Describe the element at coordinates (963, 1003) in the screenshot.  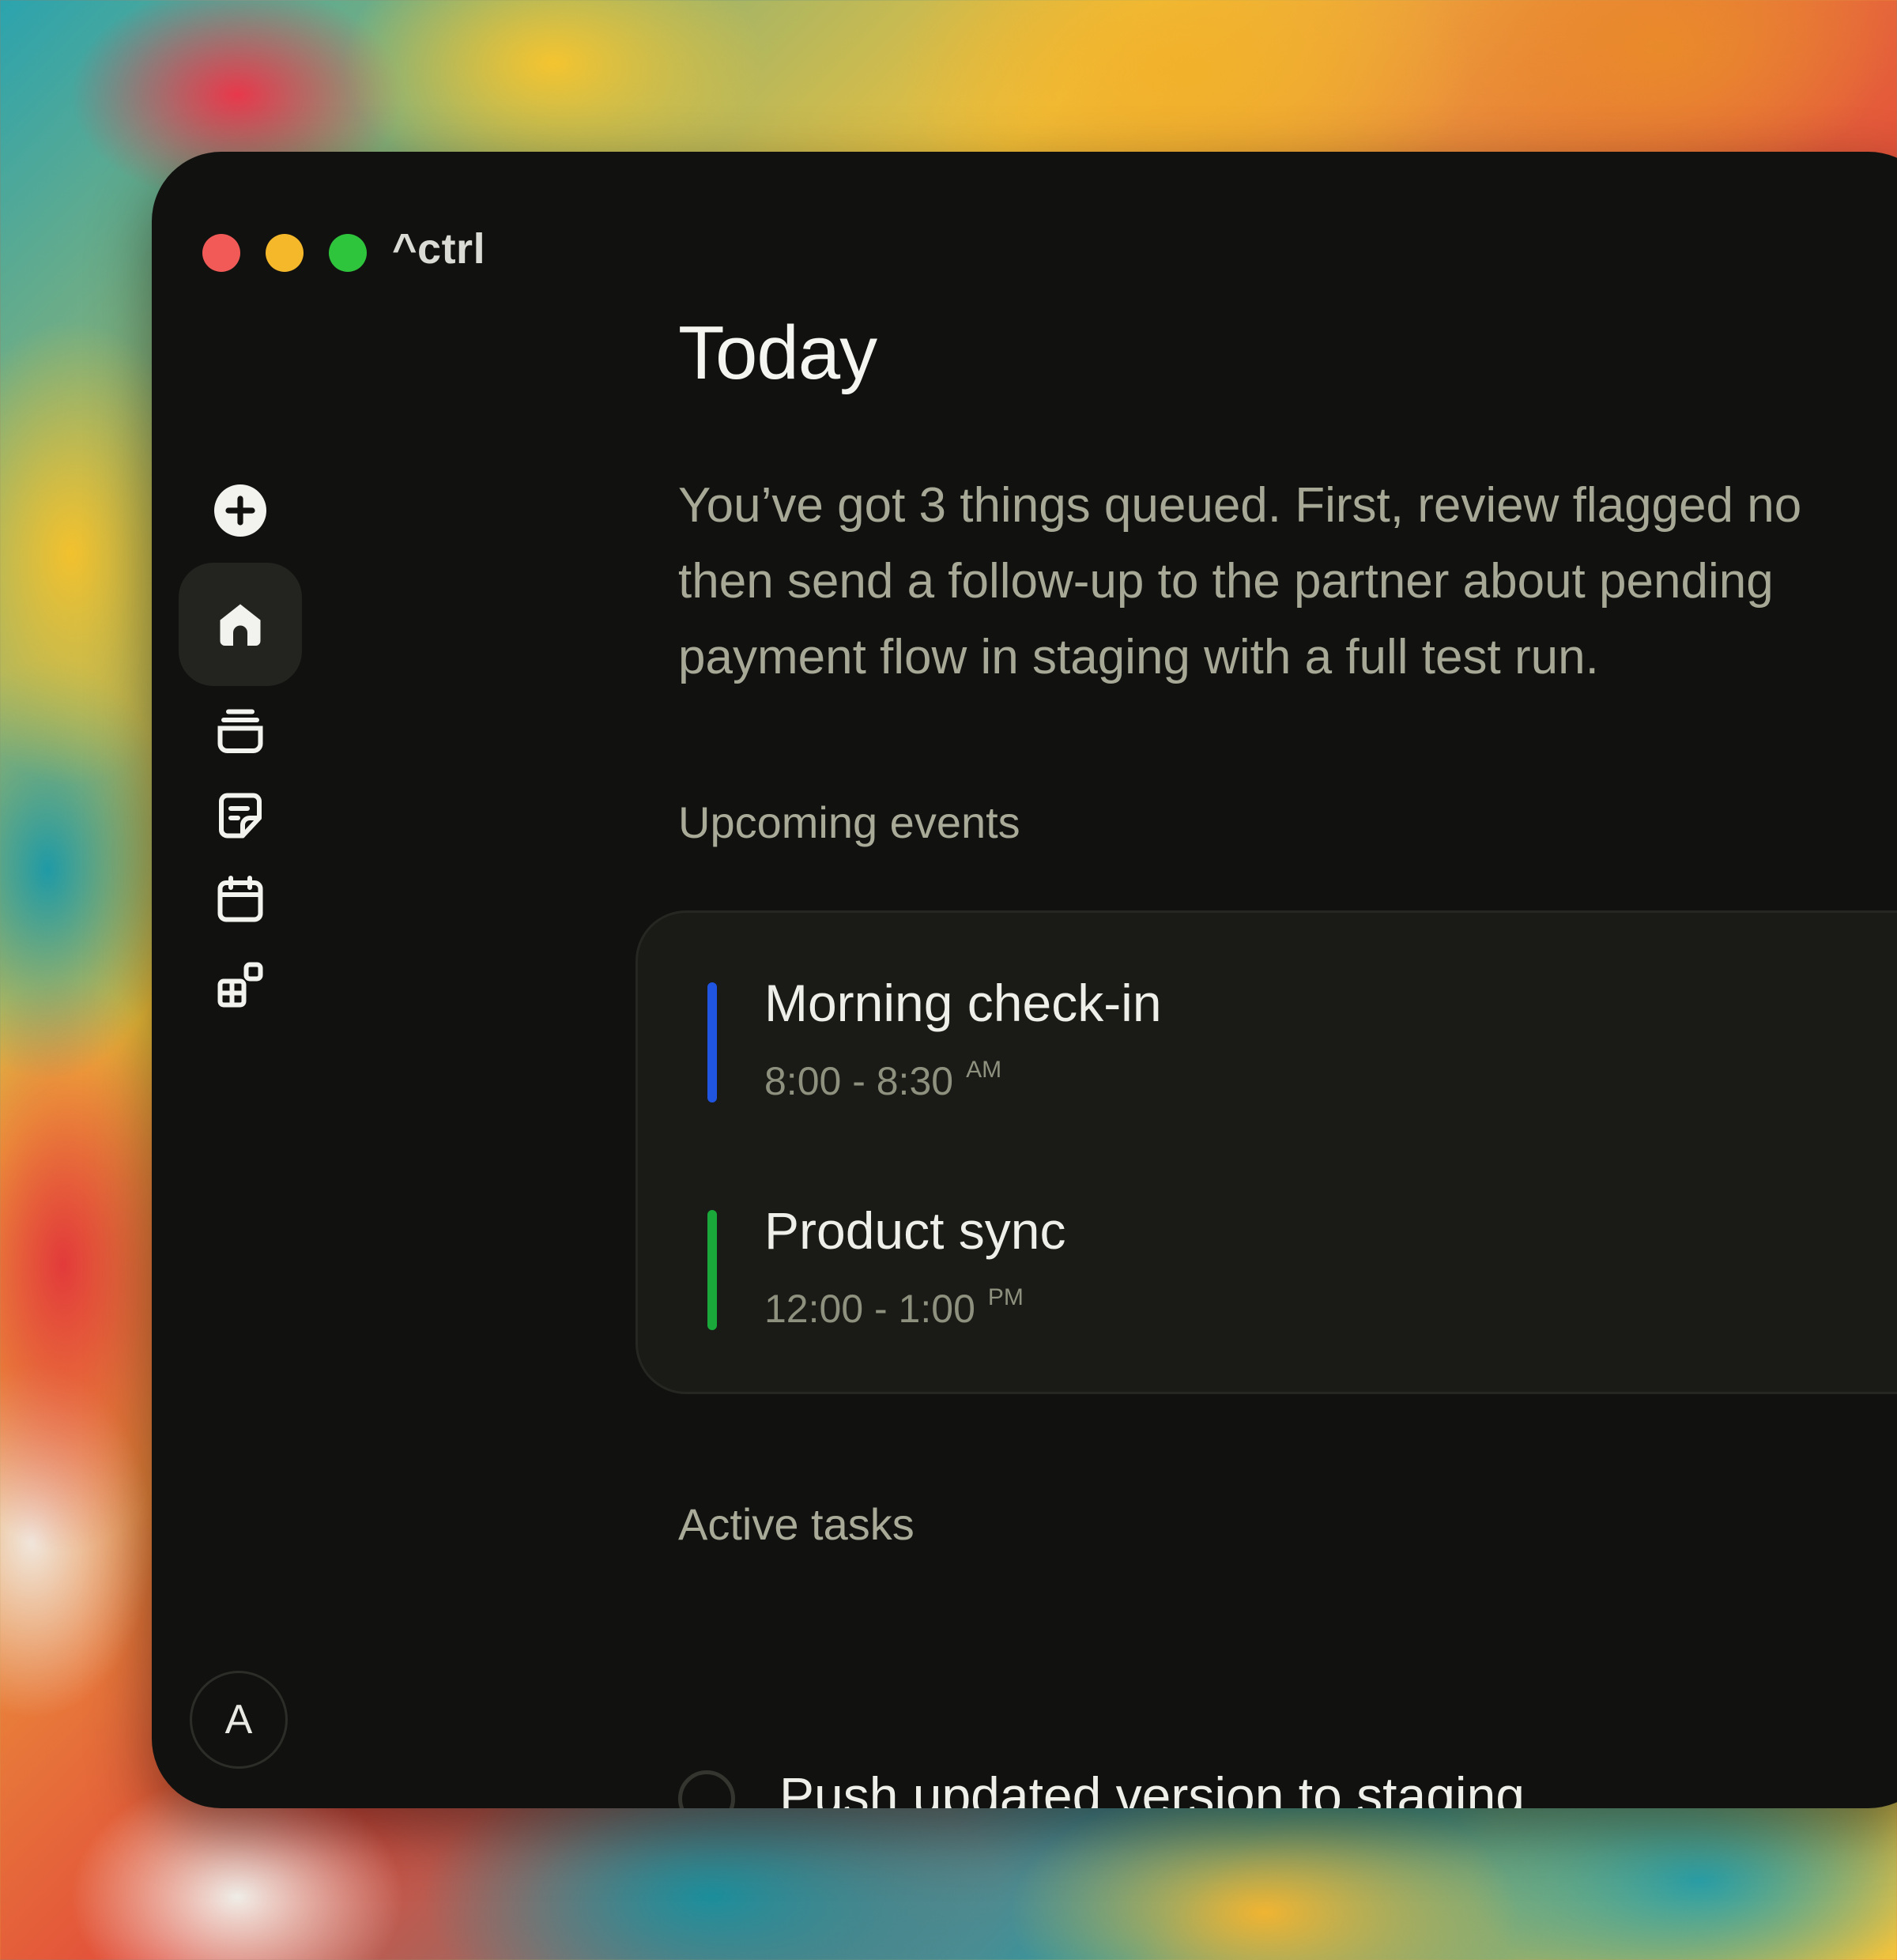
I see `event-title: Morning check-in` at that location.